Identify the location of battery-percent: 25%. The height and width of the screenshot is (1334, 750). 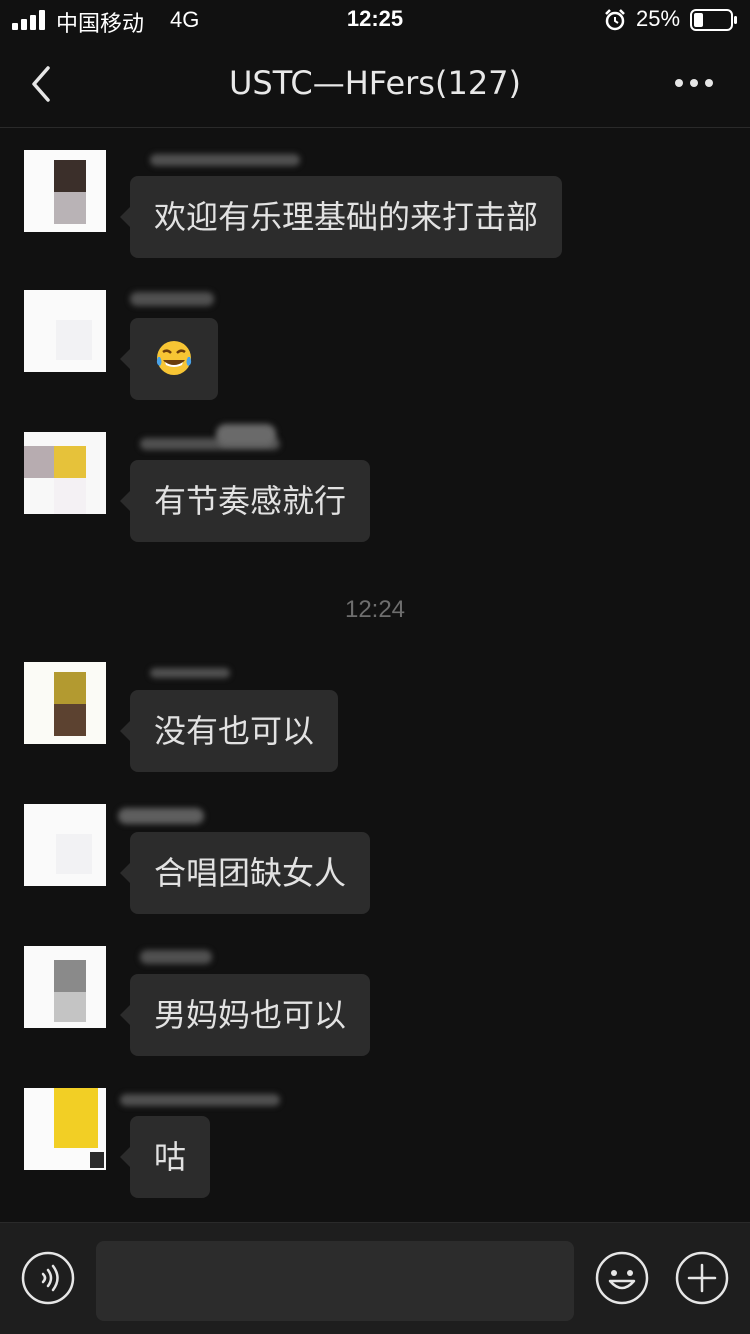
(658, 18).